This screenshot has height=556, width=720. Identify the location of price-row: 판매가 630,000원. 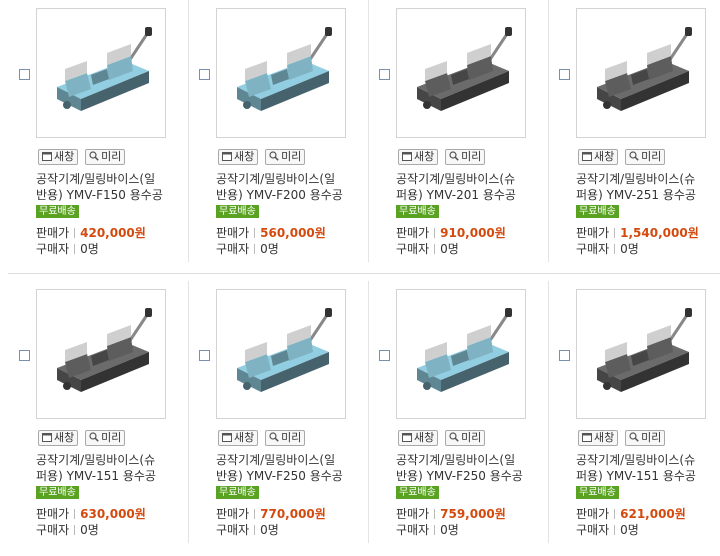
(91, 514).